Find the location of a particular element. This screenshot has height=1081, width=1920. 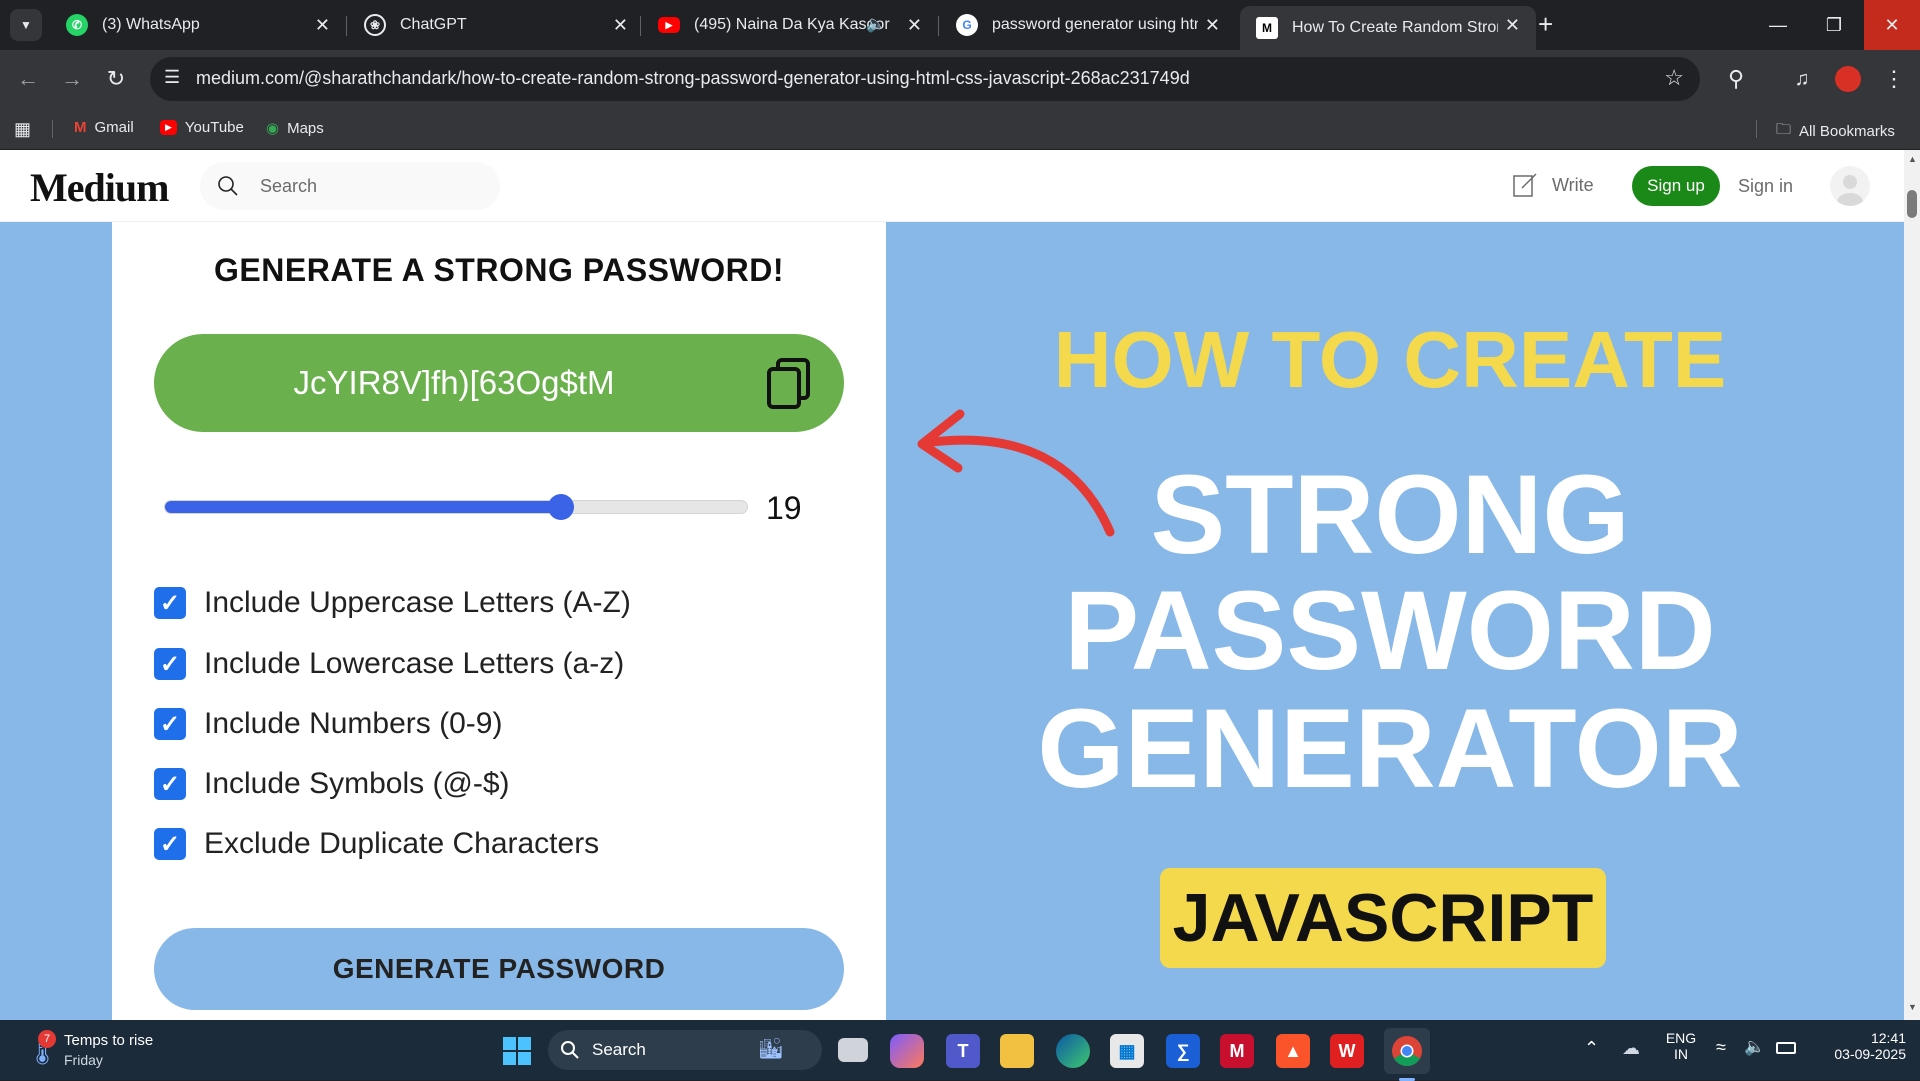

sign-up-button: Sign up is located at coordinates (1676, 186).